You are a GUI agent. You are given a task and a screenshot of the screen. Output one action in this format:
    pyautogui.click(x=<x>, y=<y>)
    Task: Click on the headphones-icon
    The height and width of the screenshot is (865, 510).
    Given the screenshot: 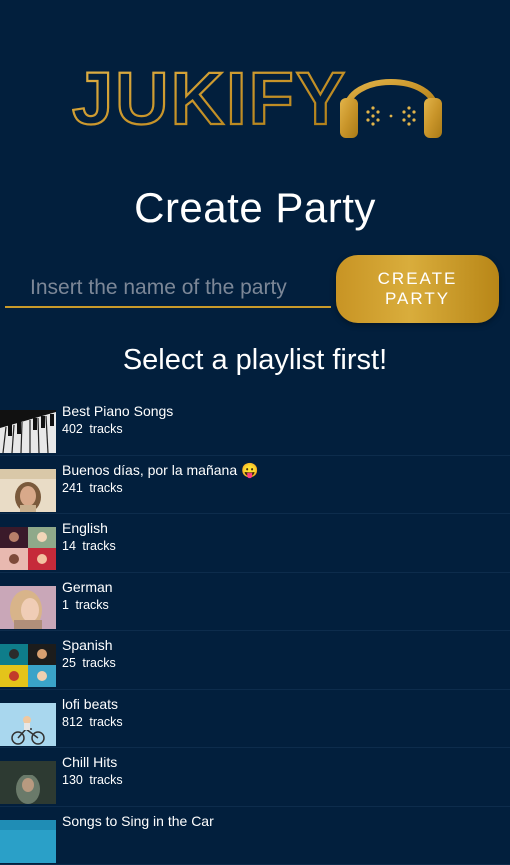 What is the action you would take?
    pyautogui.click(x=391, y=110)
    